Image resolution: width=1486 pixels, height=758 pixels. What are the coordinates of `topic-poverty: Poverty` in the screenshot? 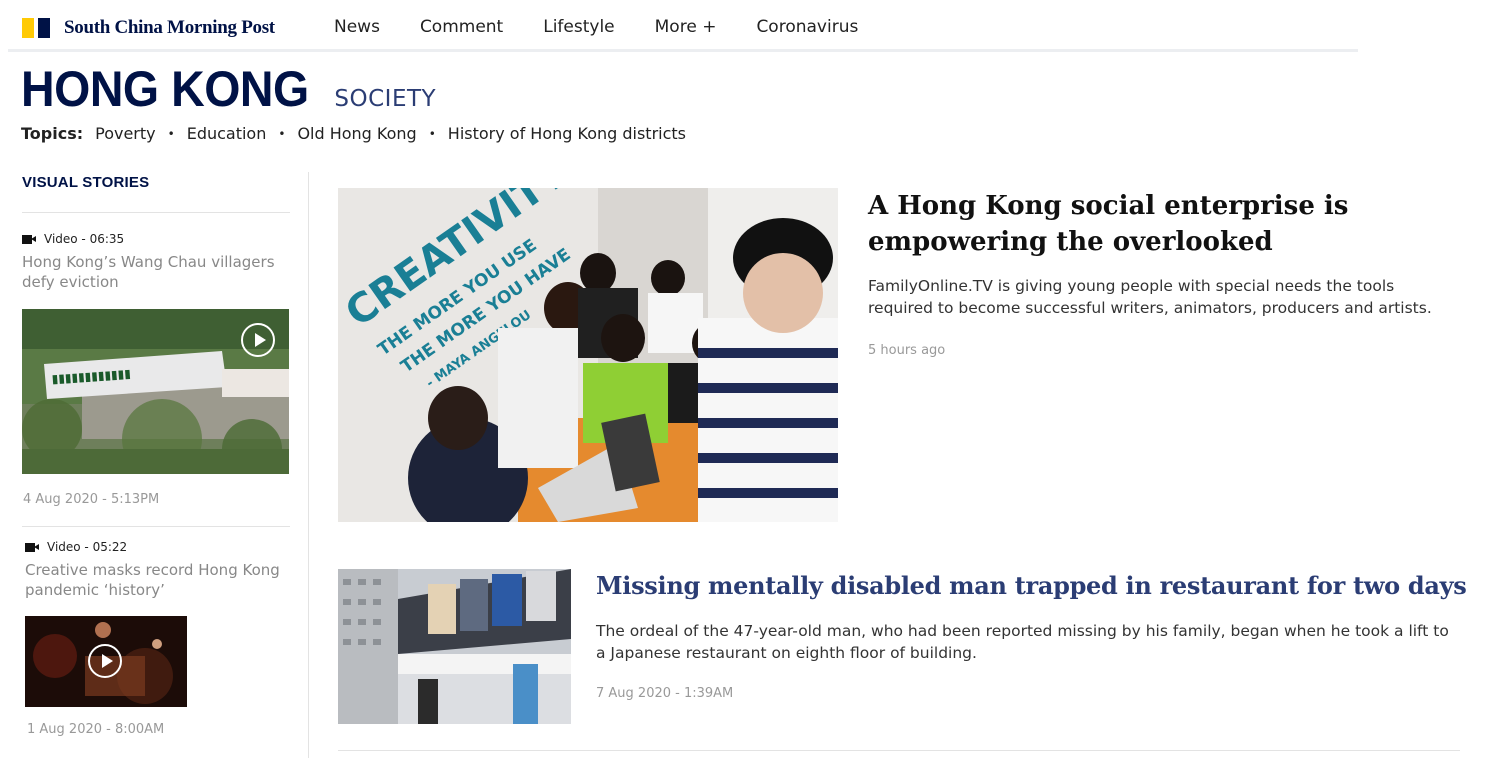 It's located at (125, 133).